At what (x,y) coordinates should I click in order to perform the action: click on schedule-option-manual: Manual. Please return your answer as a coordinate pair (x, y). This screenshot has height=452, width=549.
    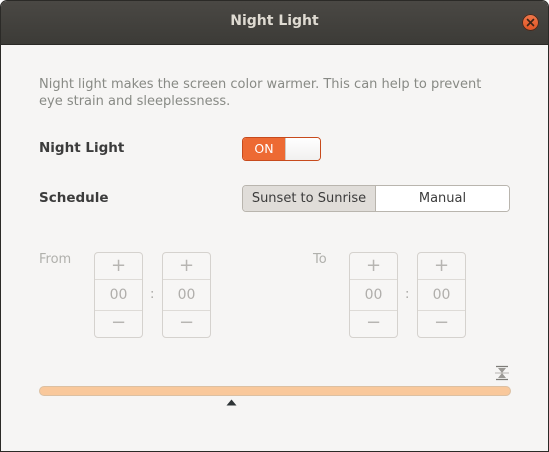
    Looking at the image, I should click on (442, 198).